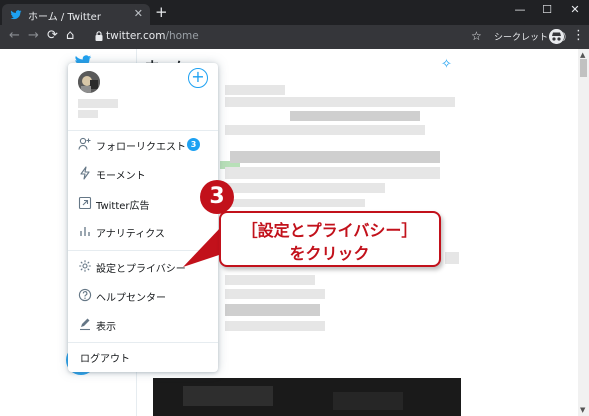 The image size is (589, 416). I want to click on blurred-display-name, so click(98, 103).